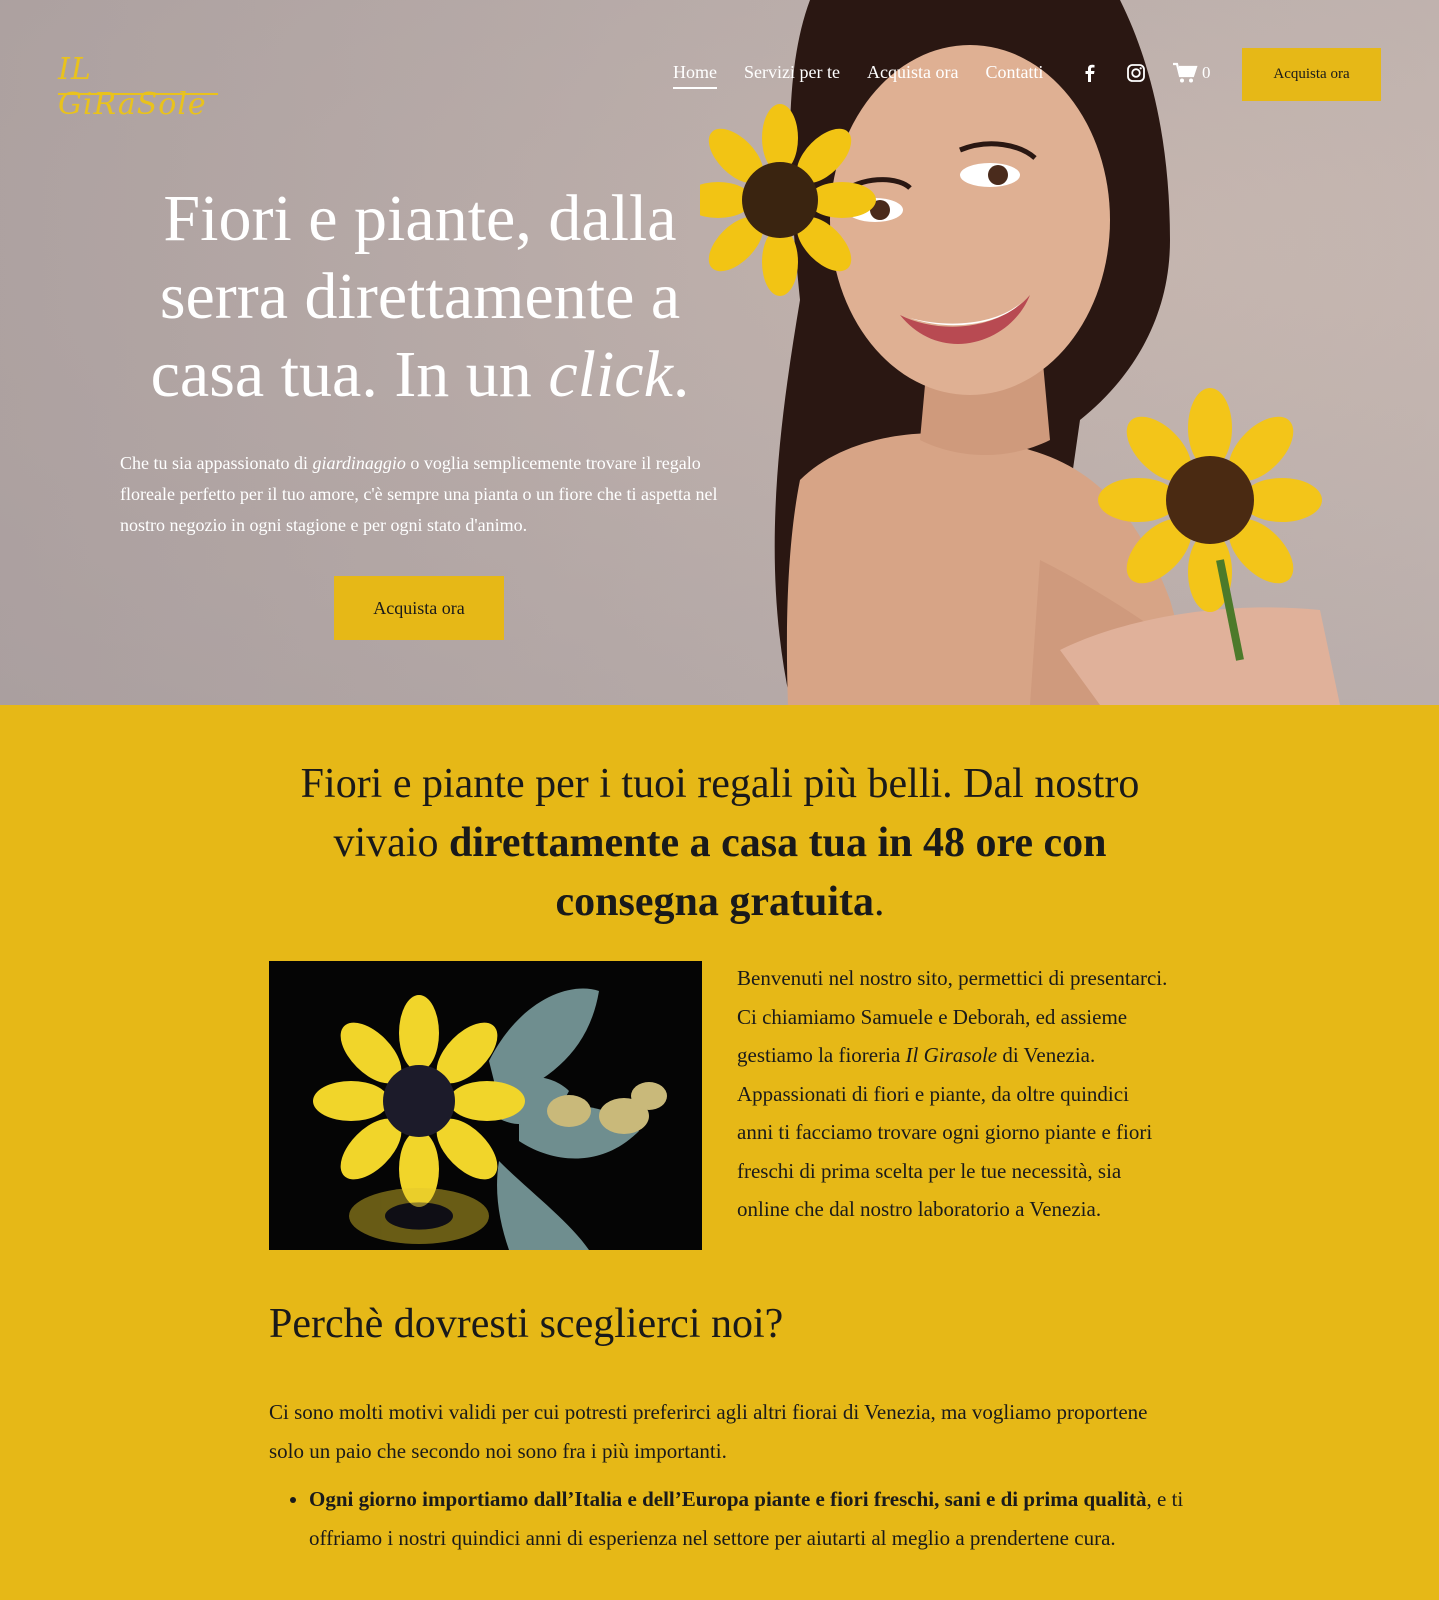  What do you see at coordinates (526, 1324) in the screenshot?
I see `why-heading: Perchè dovresti sceglierci noi?` at bounding box center [526, 1324].